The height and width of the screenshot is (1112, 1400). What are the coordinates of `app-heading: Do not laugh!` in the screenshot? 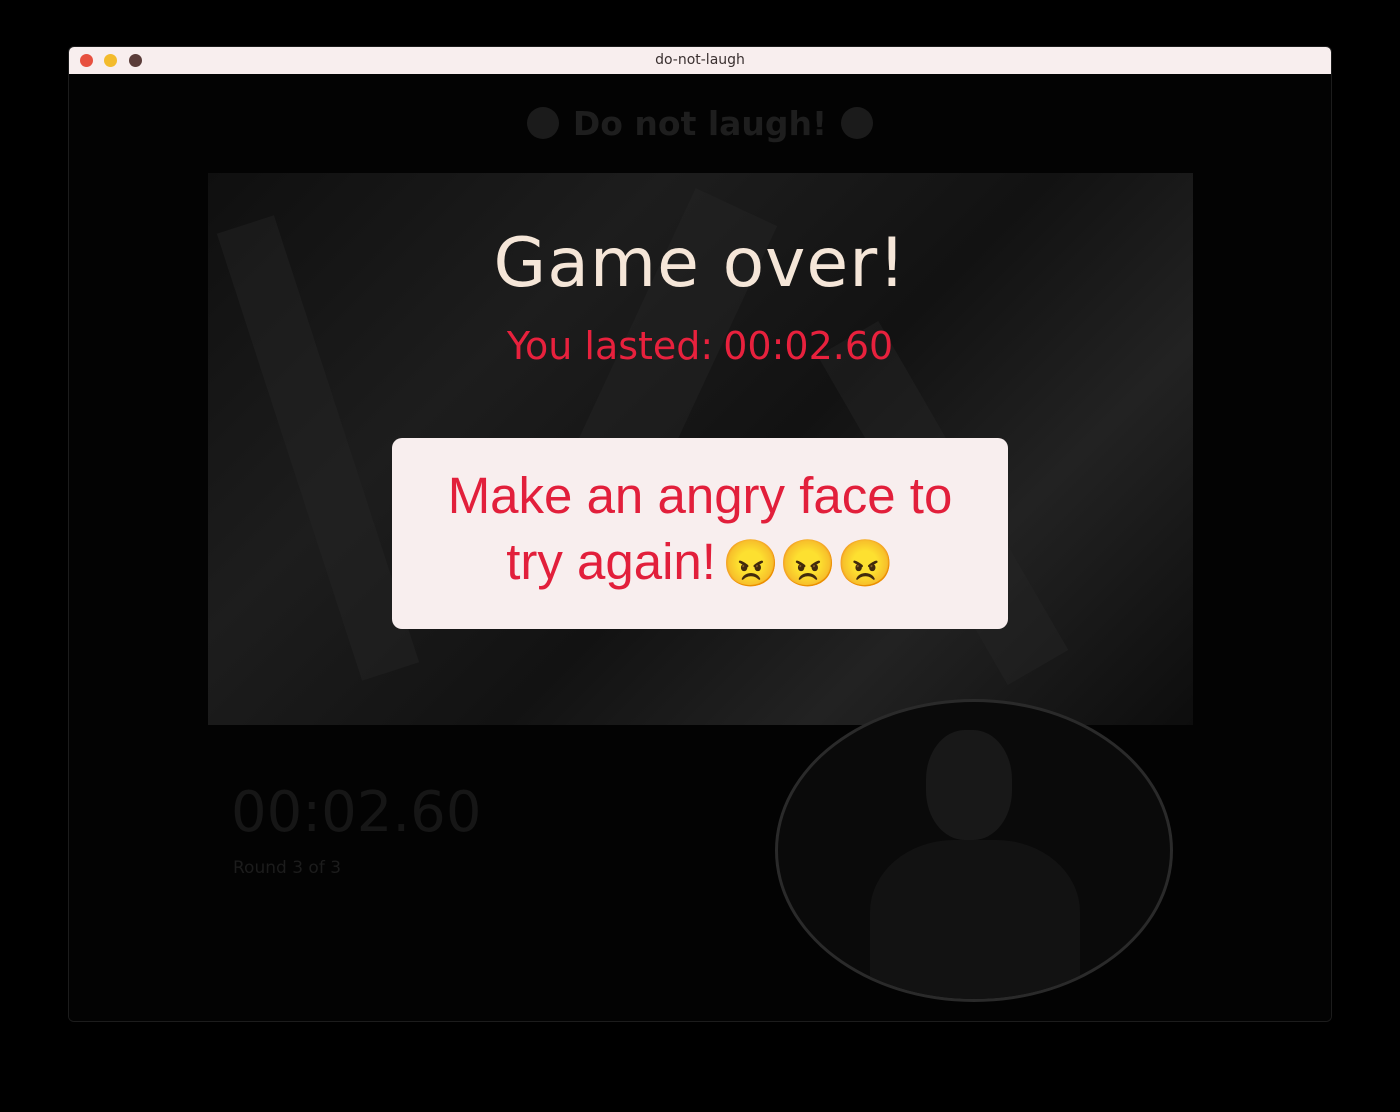 It's located at (700, 123).